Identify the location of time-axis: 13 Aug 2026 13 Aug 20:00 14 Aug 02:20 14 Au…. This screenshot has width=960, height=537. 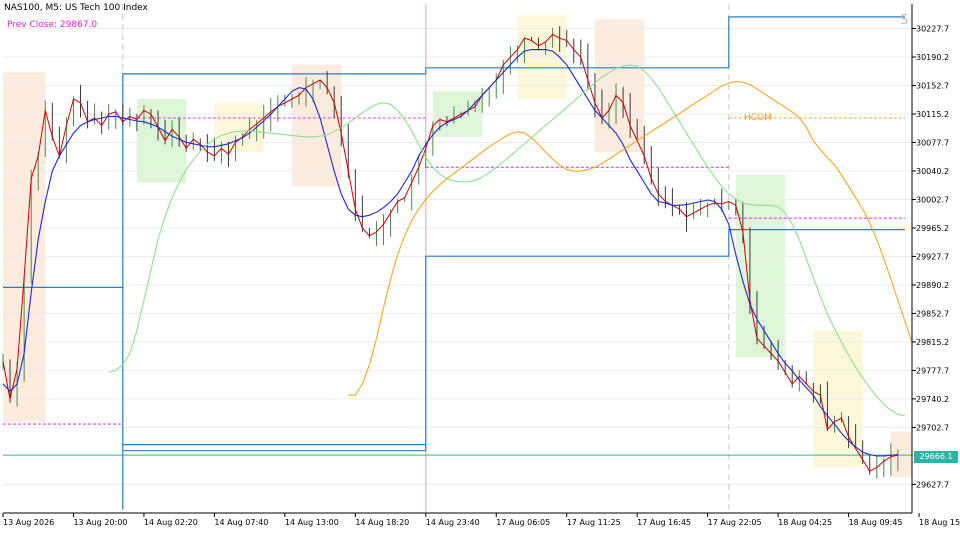
(481, 519).